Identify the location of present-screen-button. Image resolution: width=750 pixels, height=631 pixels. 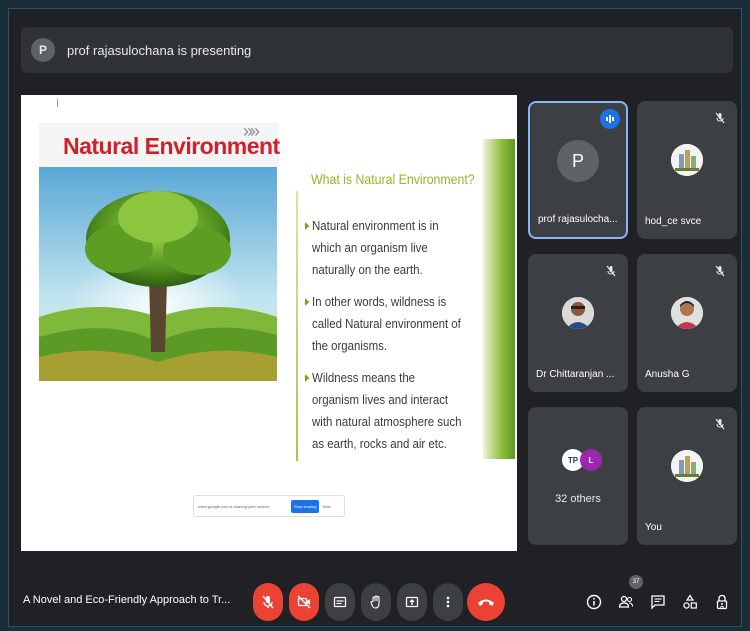
(412, 602).